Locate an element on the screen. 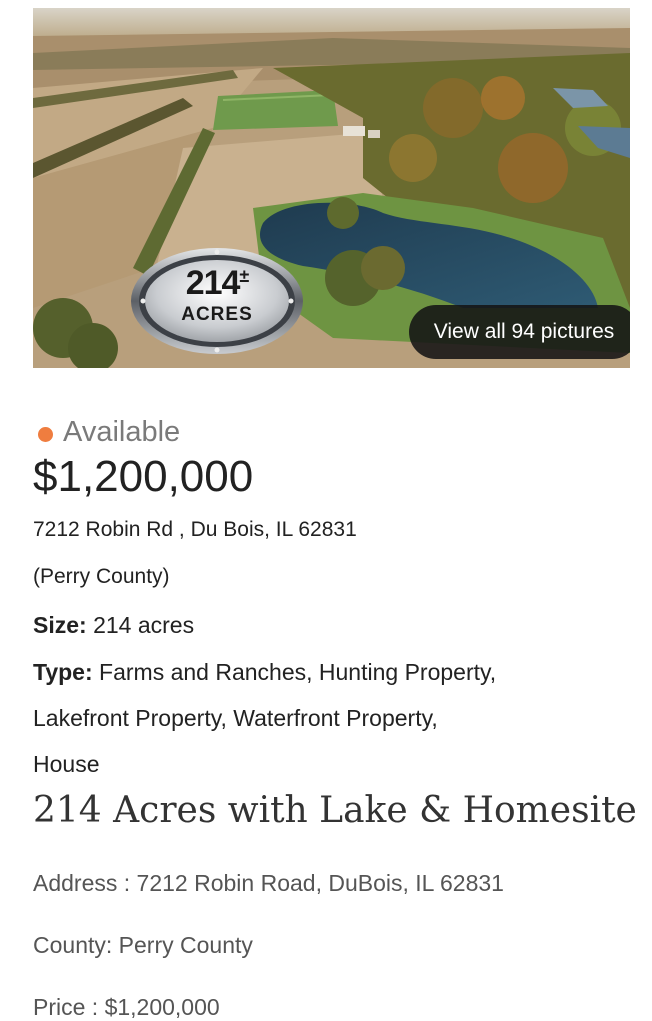  status-text: Available is located at coordinates (122, 432).